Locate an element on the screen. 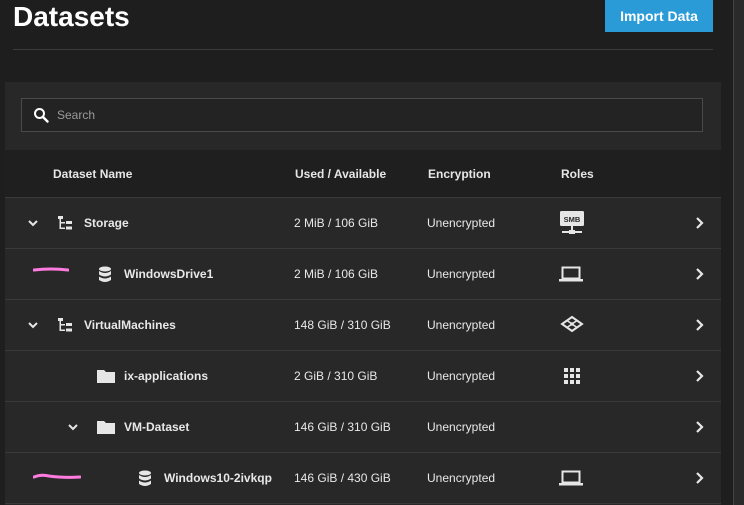 This screenshot has width=744, height=505. smb-role-label: SMB is located at coordinates (572, 219).